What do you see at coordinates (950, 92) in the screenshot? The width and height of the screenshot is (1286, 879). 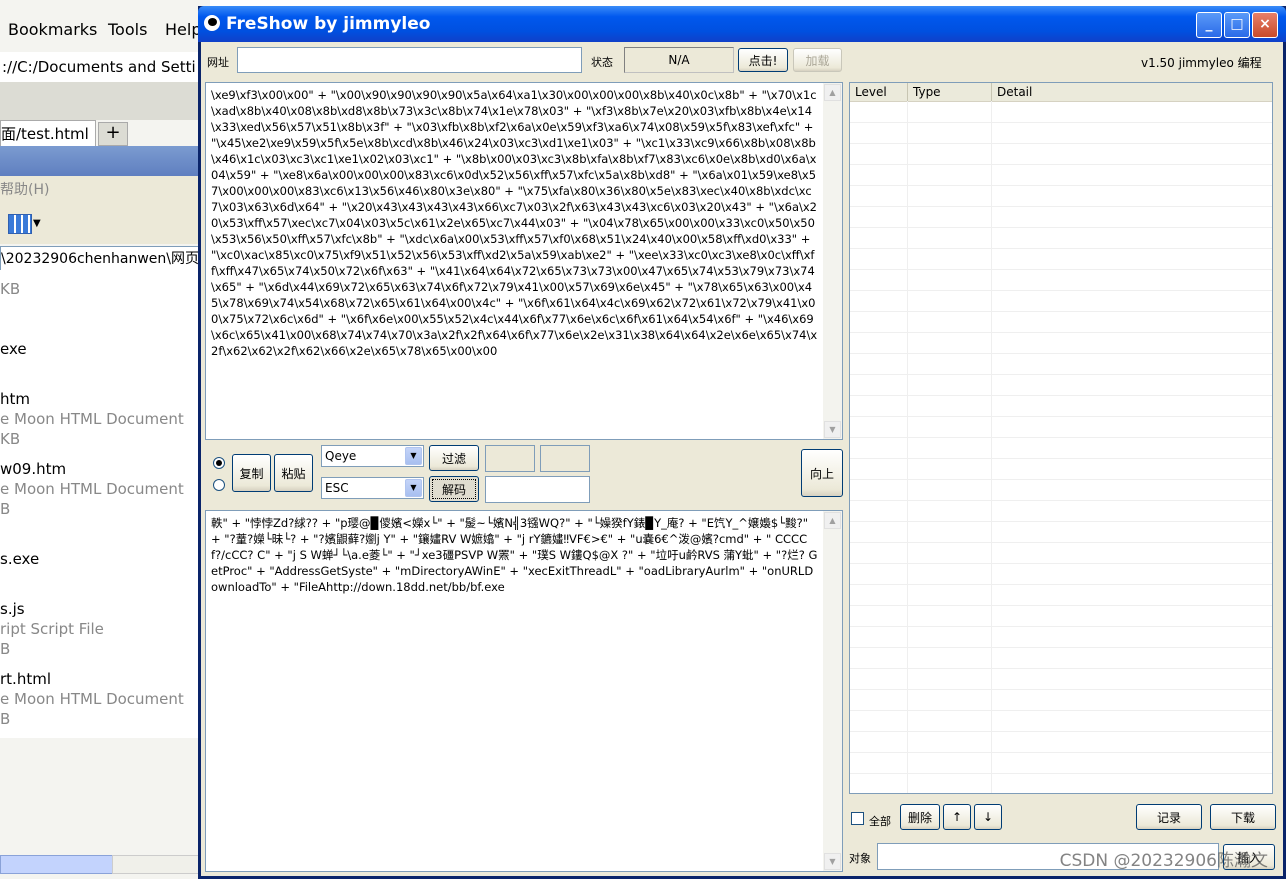 I see `column-type: Type` at bounding box center [950, 92].